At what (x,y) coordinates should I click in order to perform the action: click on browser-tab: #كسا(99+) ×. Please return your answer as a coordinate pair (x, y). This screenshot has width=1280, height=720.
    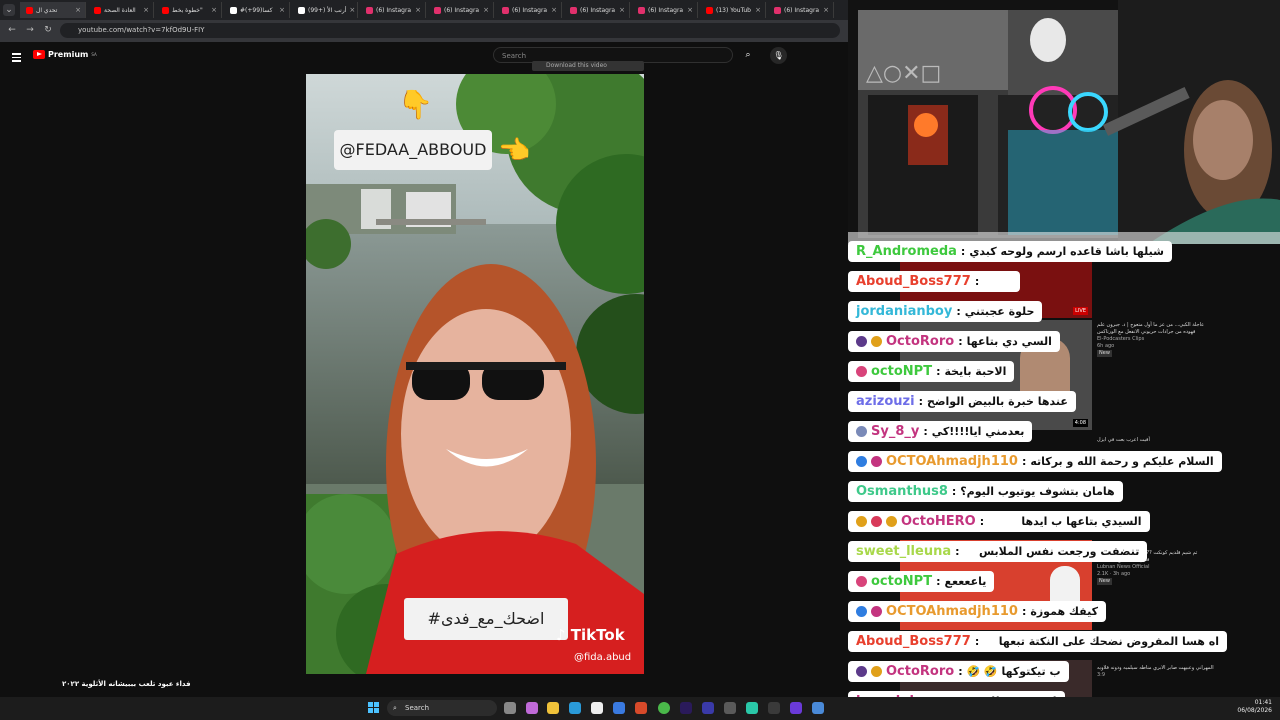
    Looking at the image, I should click on (257, 10).